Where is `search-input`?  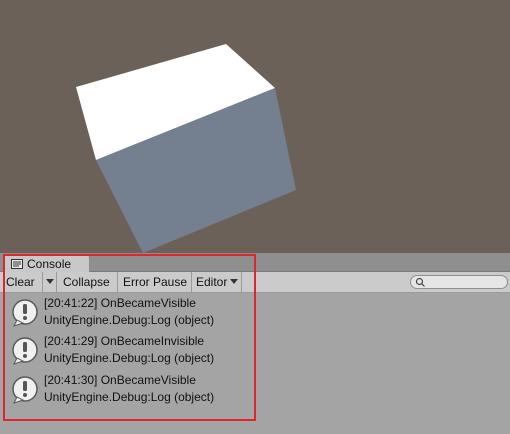 search-input is located at coordinates (459, 282).